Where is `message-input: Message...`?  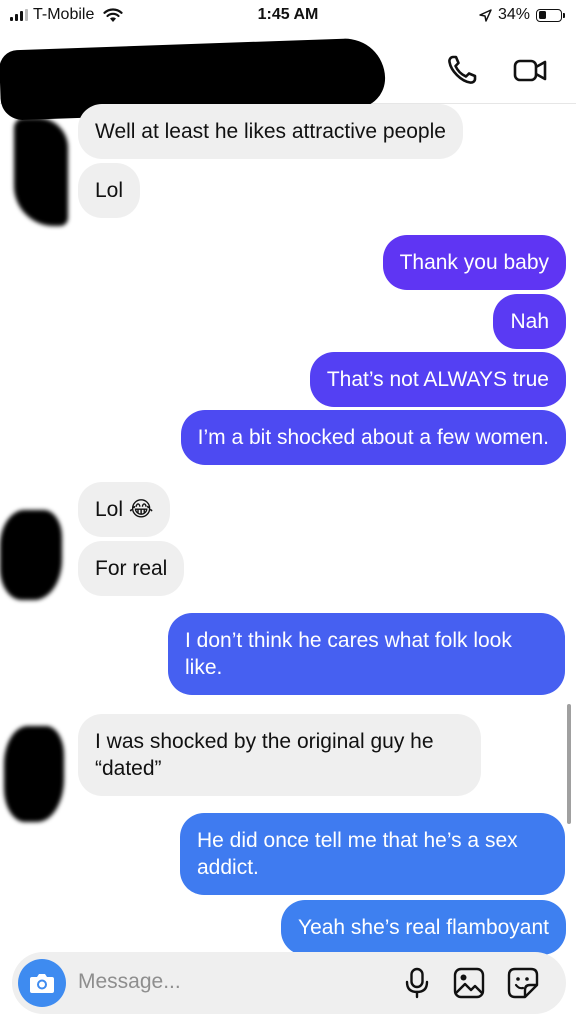
message-input: Message... is located at coordinates (129, 982).